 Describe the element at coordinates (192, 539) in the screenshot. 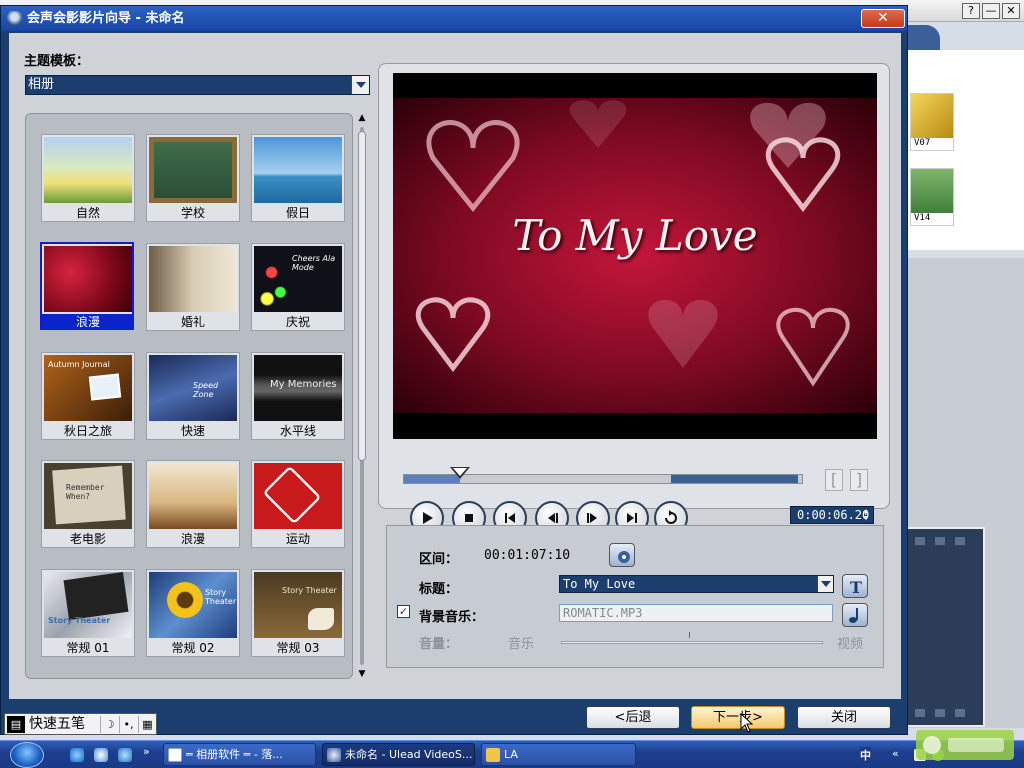

I see `template-label: 浪漫` at that location.